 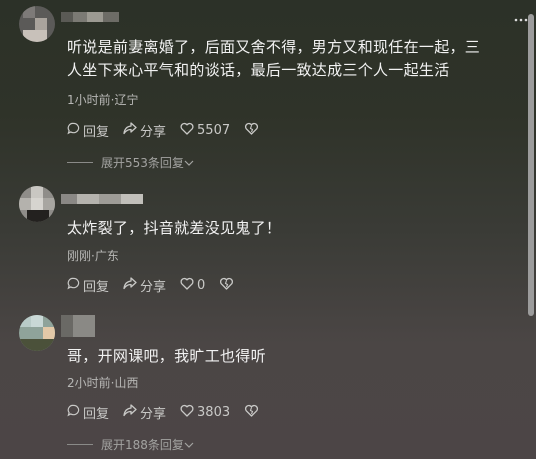 What do you see at coordinates (171, 412) in the screenshot?
I see `comment-actions: 回复 分享 3803` at bounding box center [171, 412].